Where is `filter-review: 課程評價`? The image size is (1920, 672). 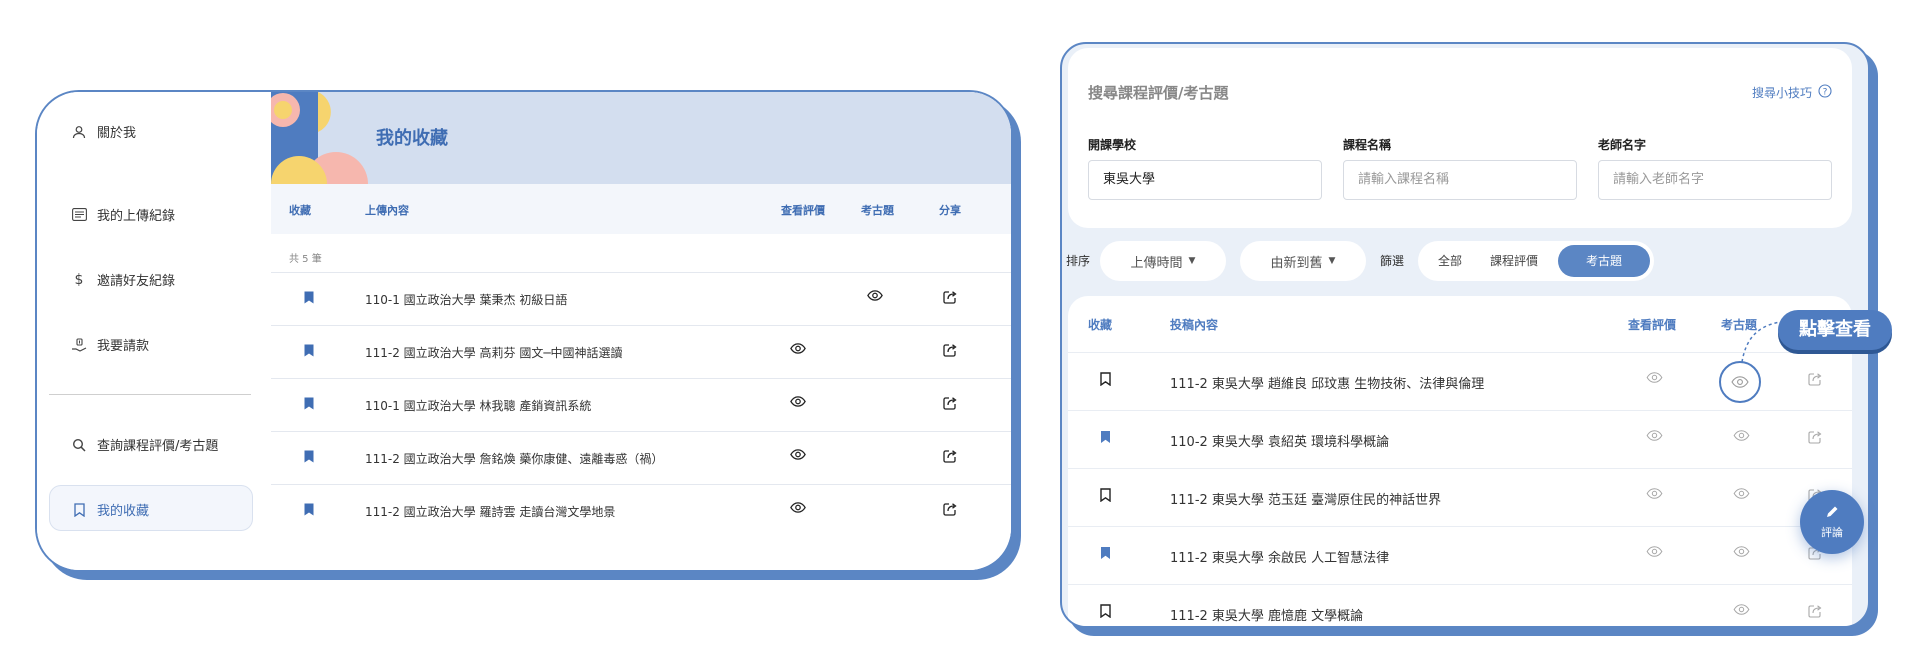 filter-review: 課程評價 is located at coordinates (1514, 260).